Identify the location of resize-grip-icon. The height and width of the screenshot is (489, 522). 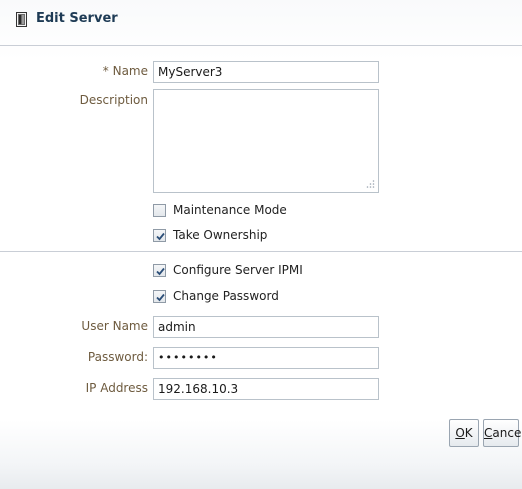
(370, 184).